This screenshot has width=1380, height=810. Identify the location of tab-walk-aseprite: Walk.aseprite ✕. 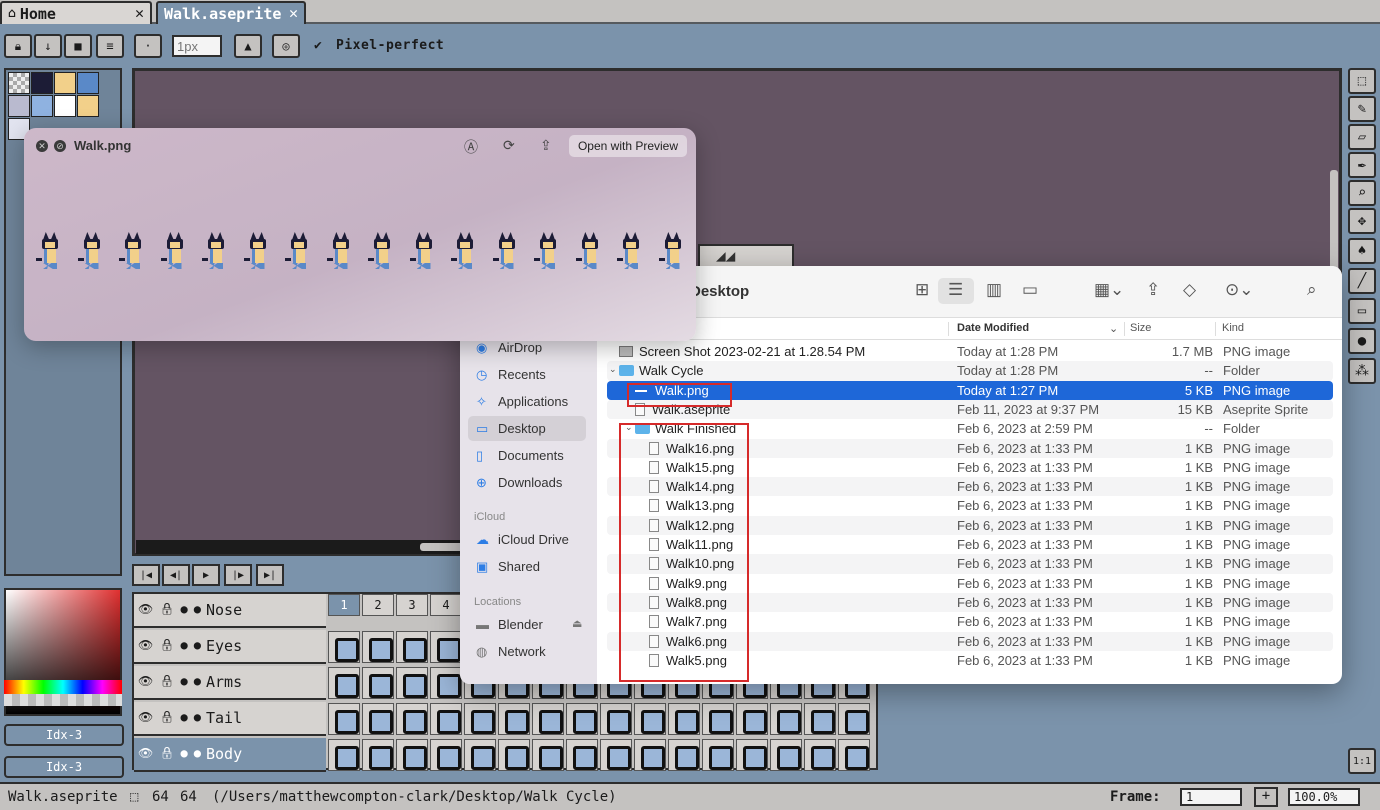
(231, 12).